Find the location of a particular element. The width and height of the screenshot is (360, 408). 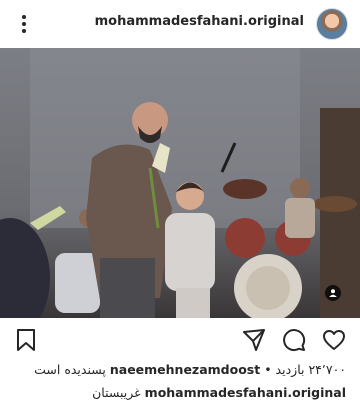

view-count: ۲۴٬۷۰۰ بازدید is located at coordinates (310, 369).